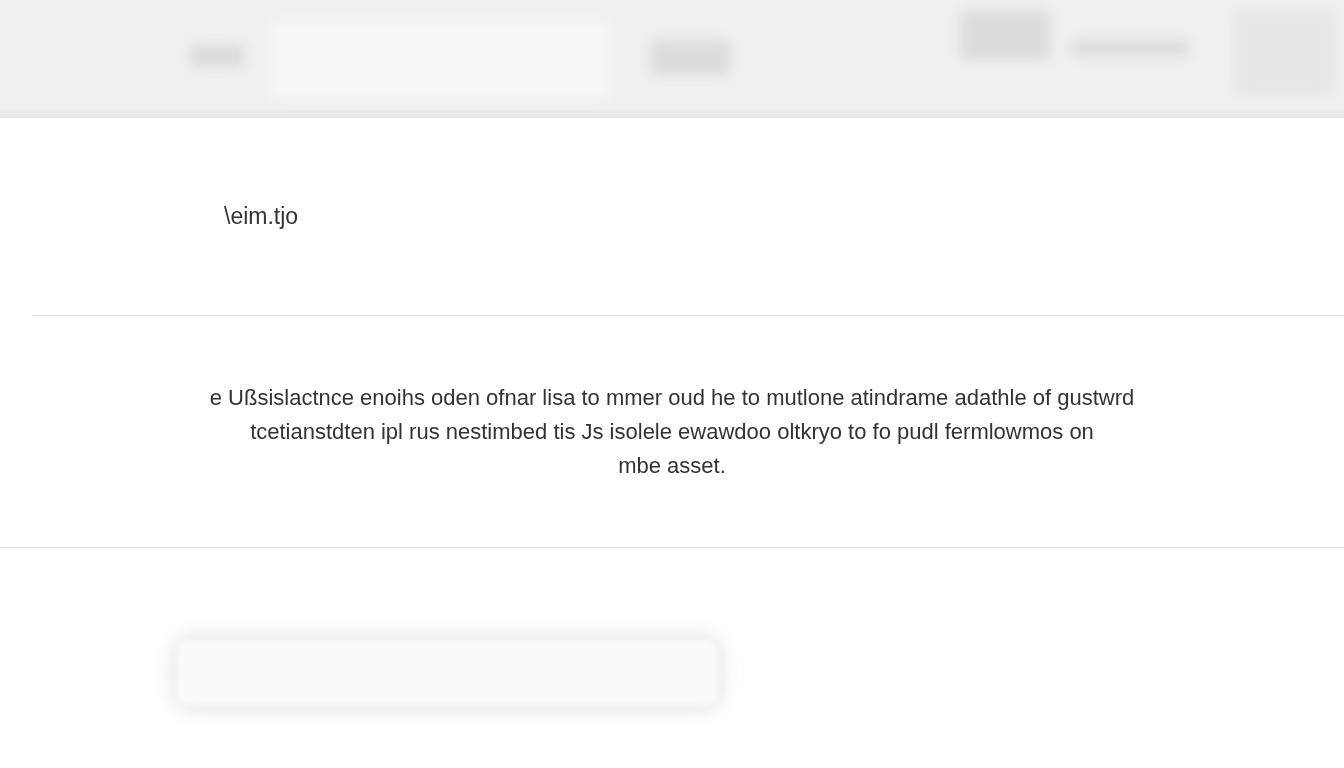 The width and height of the screenshot is (1344, 768). What do you see at coordinates (672, 431) in the screenshot?
I see `message-text: tcetianstdten ipl rus nestimbed tis Js isolele ewawdoo oltkryo to fo pudl fermlowmos on` at bounding box center [672, 431].